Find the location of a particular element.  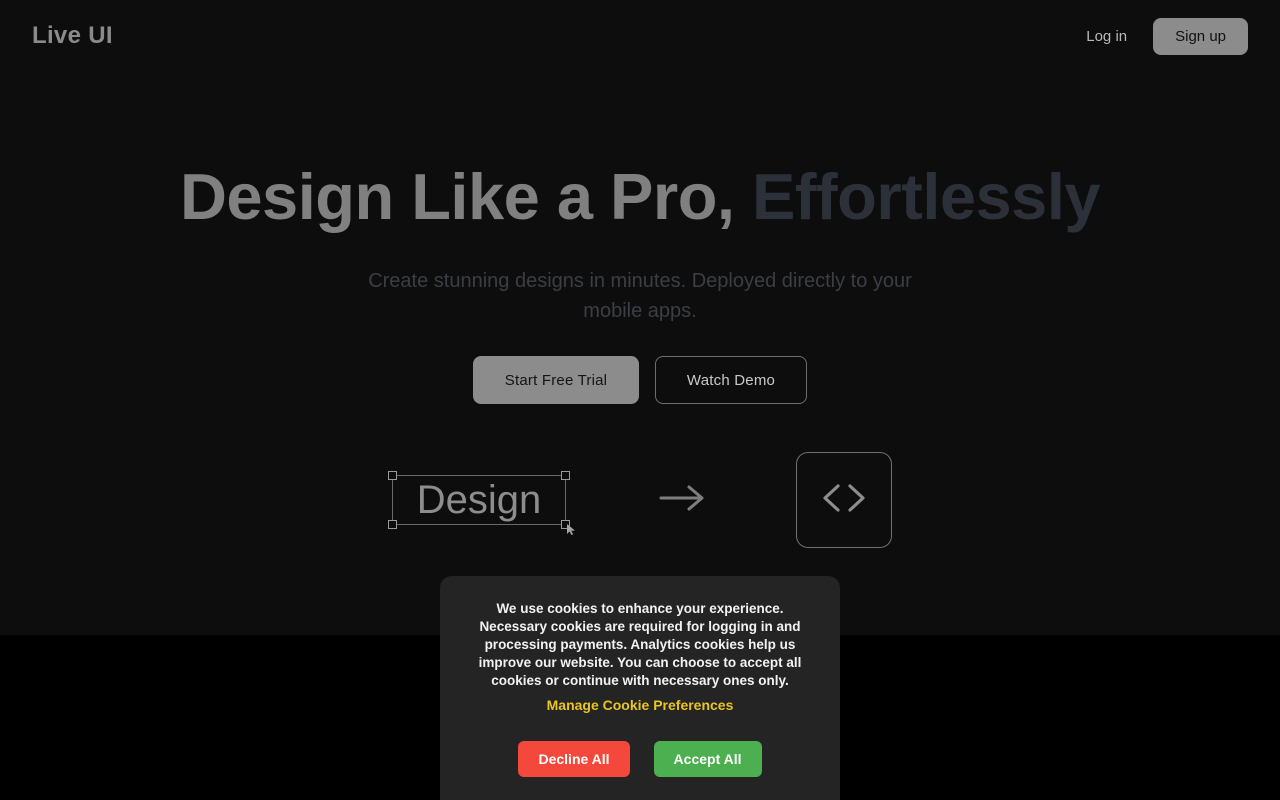

primary-nav: Log in Sign up is located at coordinates (1166, 36).